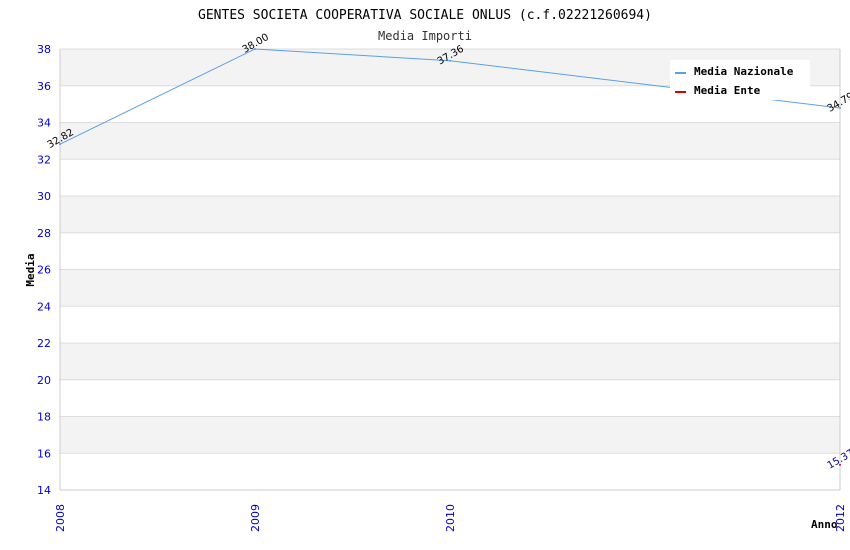 This screenshot has width=850, height=550. Describe the element at coordinates (44, 159) in the screenshot. I see `y-tick-label: 32` at that location.